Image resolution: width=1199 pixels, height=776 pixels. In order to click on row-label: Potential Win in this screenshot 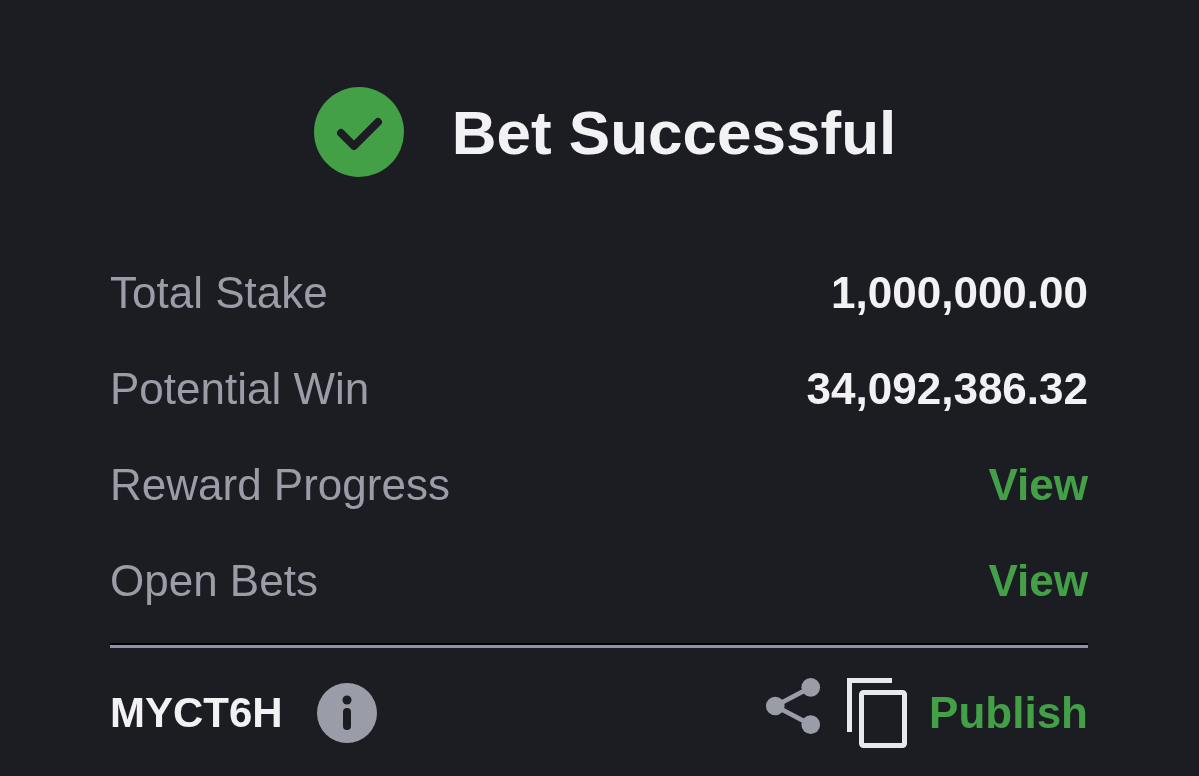, I will do `click(240, 389)`.